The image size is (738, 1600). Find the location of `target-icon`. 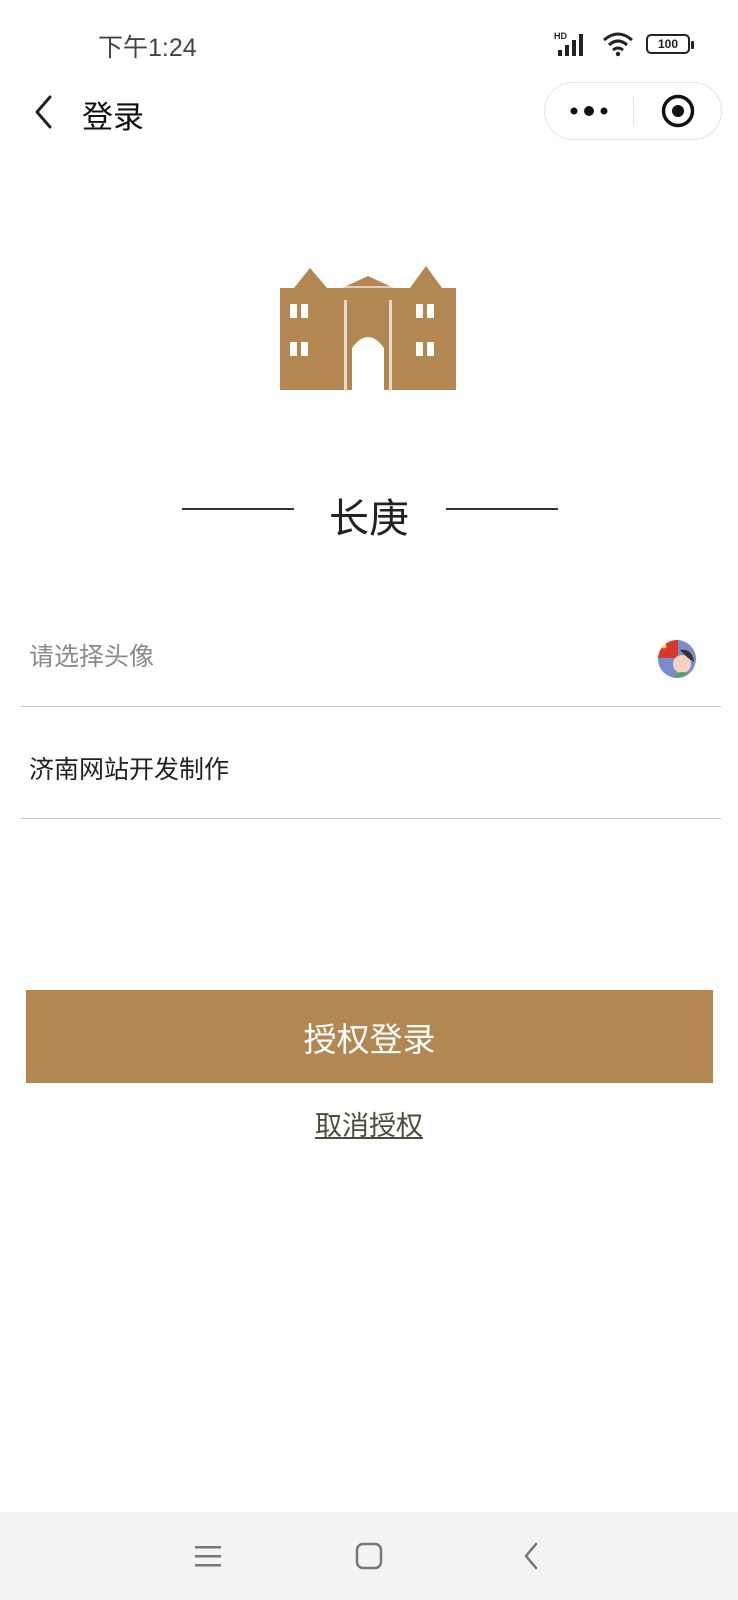

target-icon is located at coordinates (678, 111).